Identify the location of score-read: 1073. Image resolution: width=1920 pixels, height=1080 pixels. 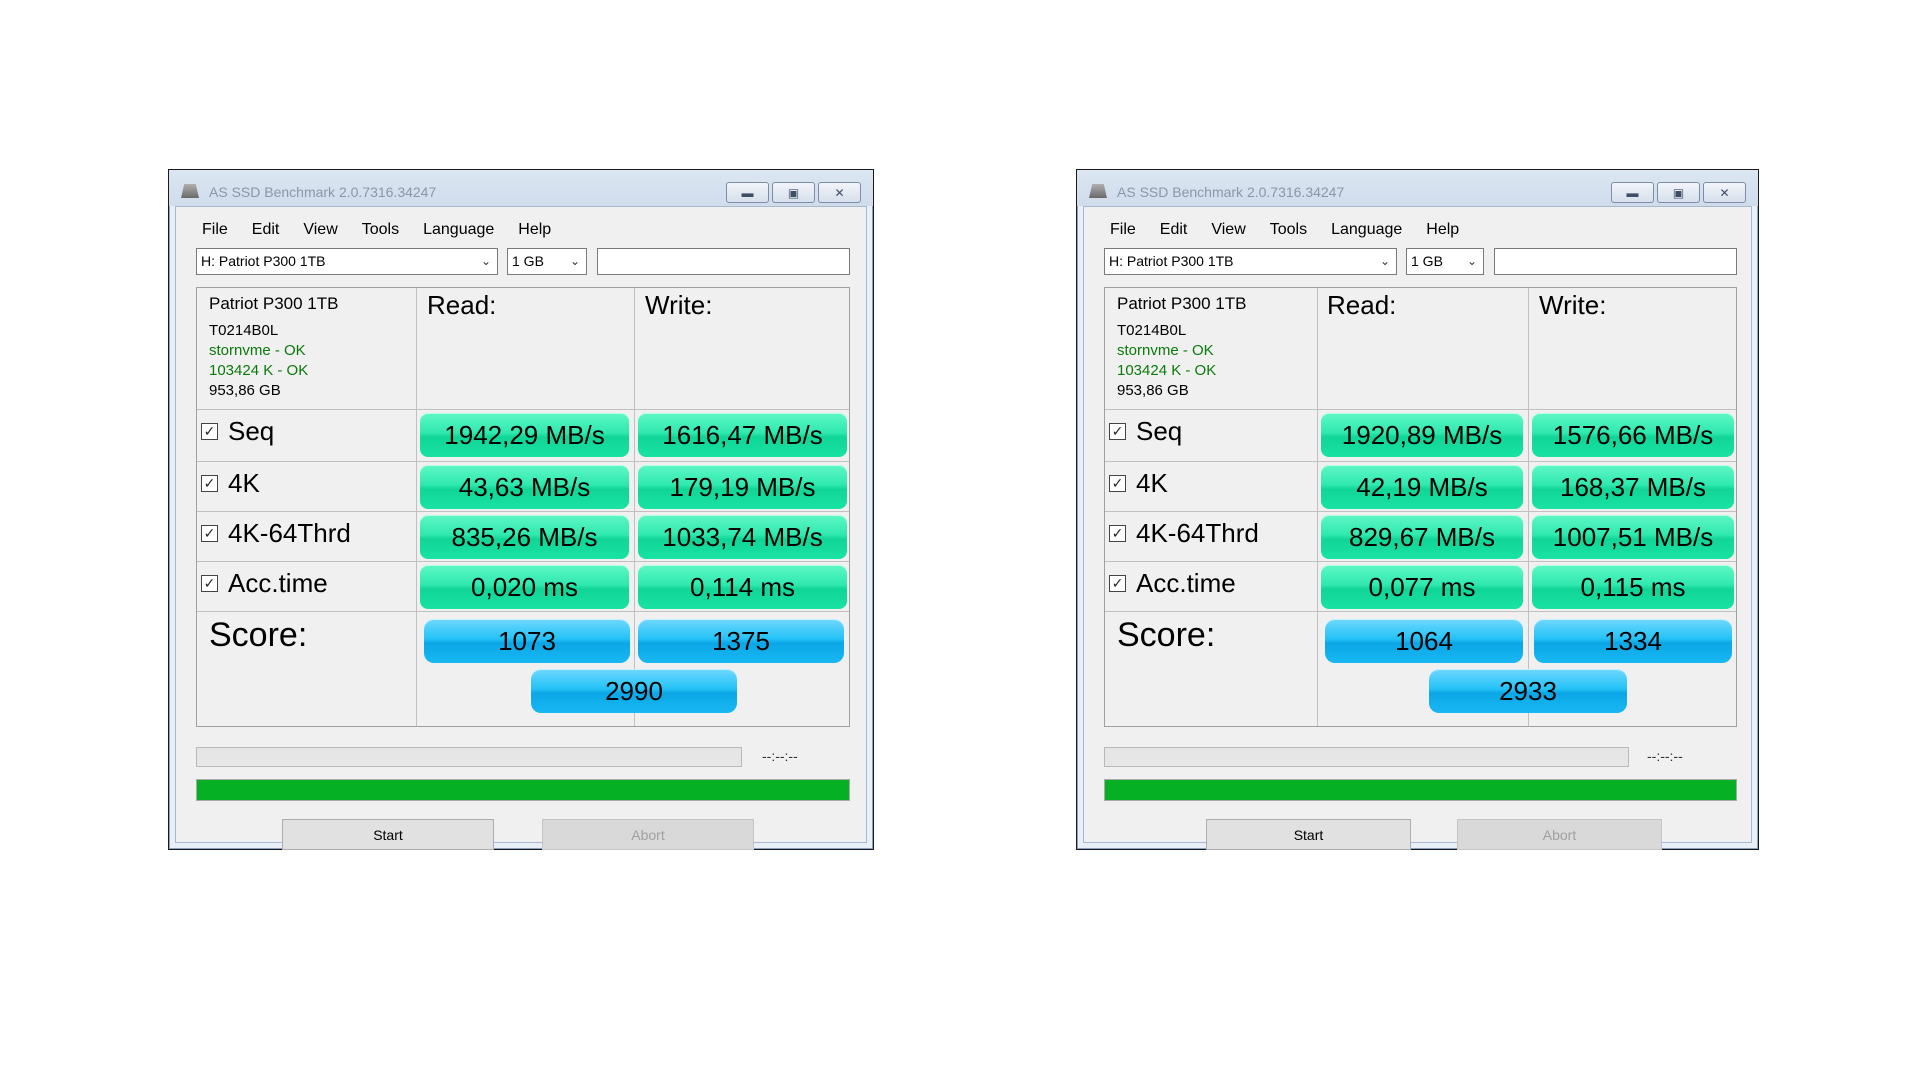
(527, 641).